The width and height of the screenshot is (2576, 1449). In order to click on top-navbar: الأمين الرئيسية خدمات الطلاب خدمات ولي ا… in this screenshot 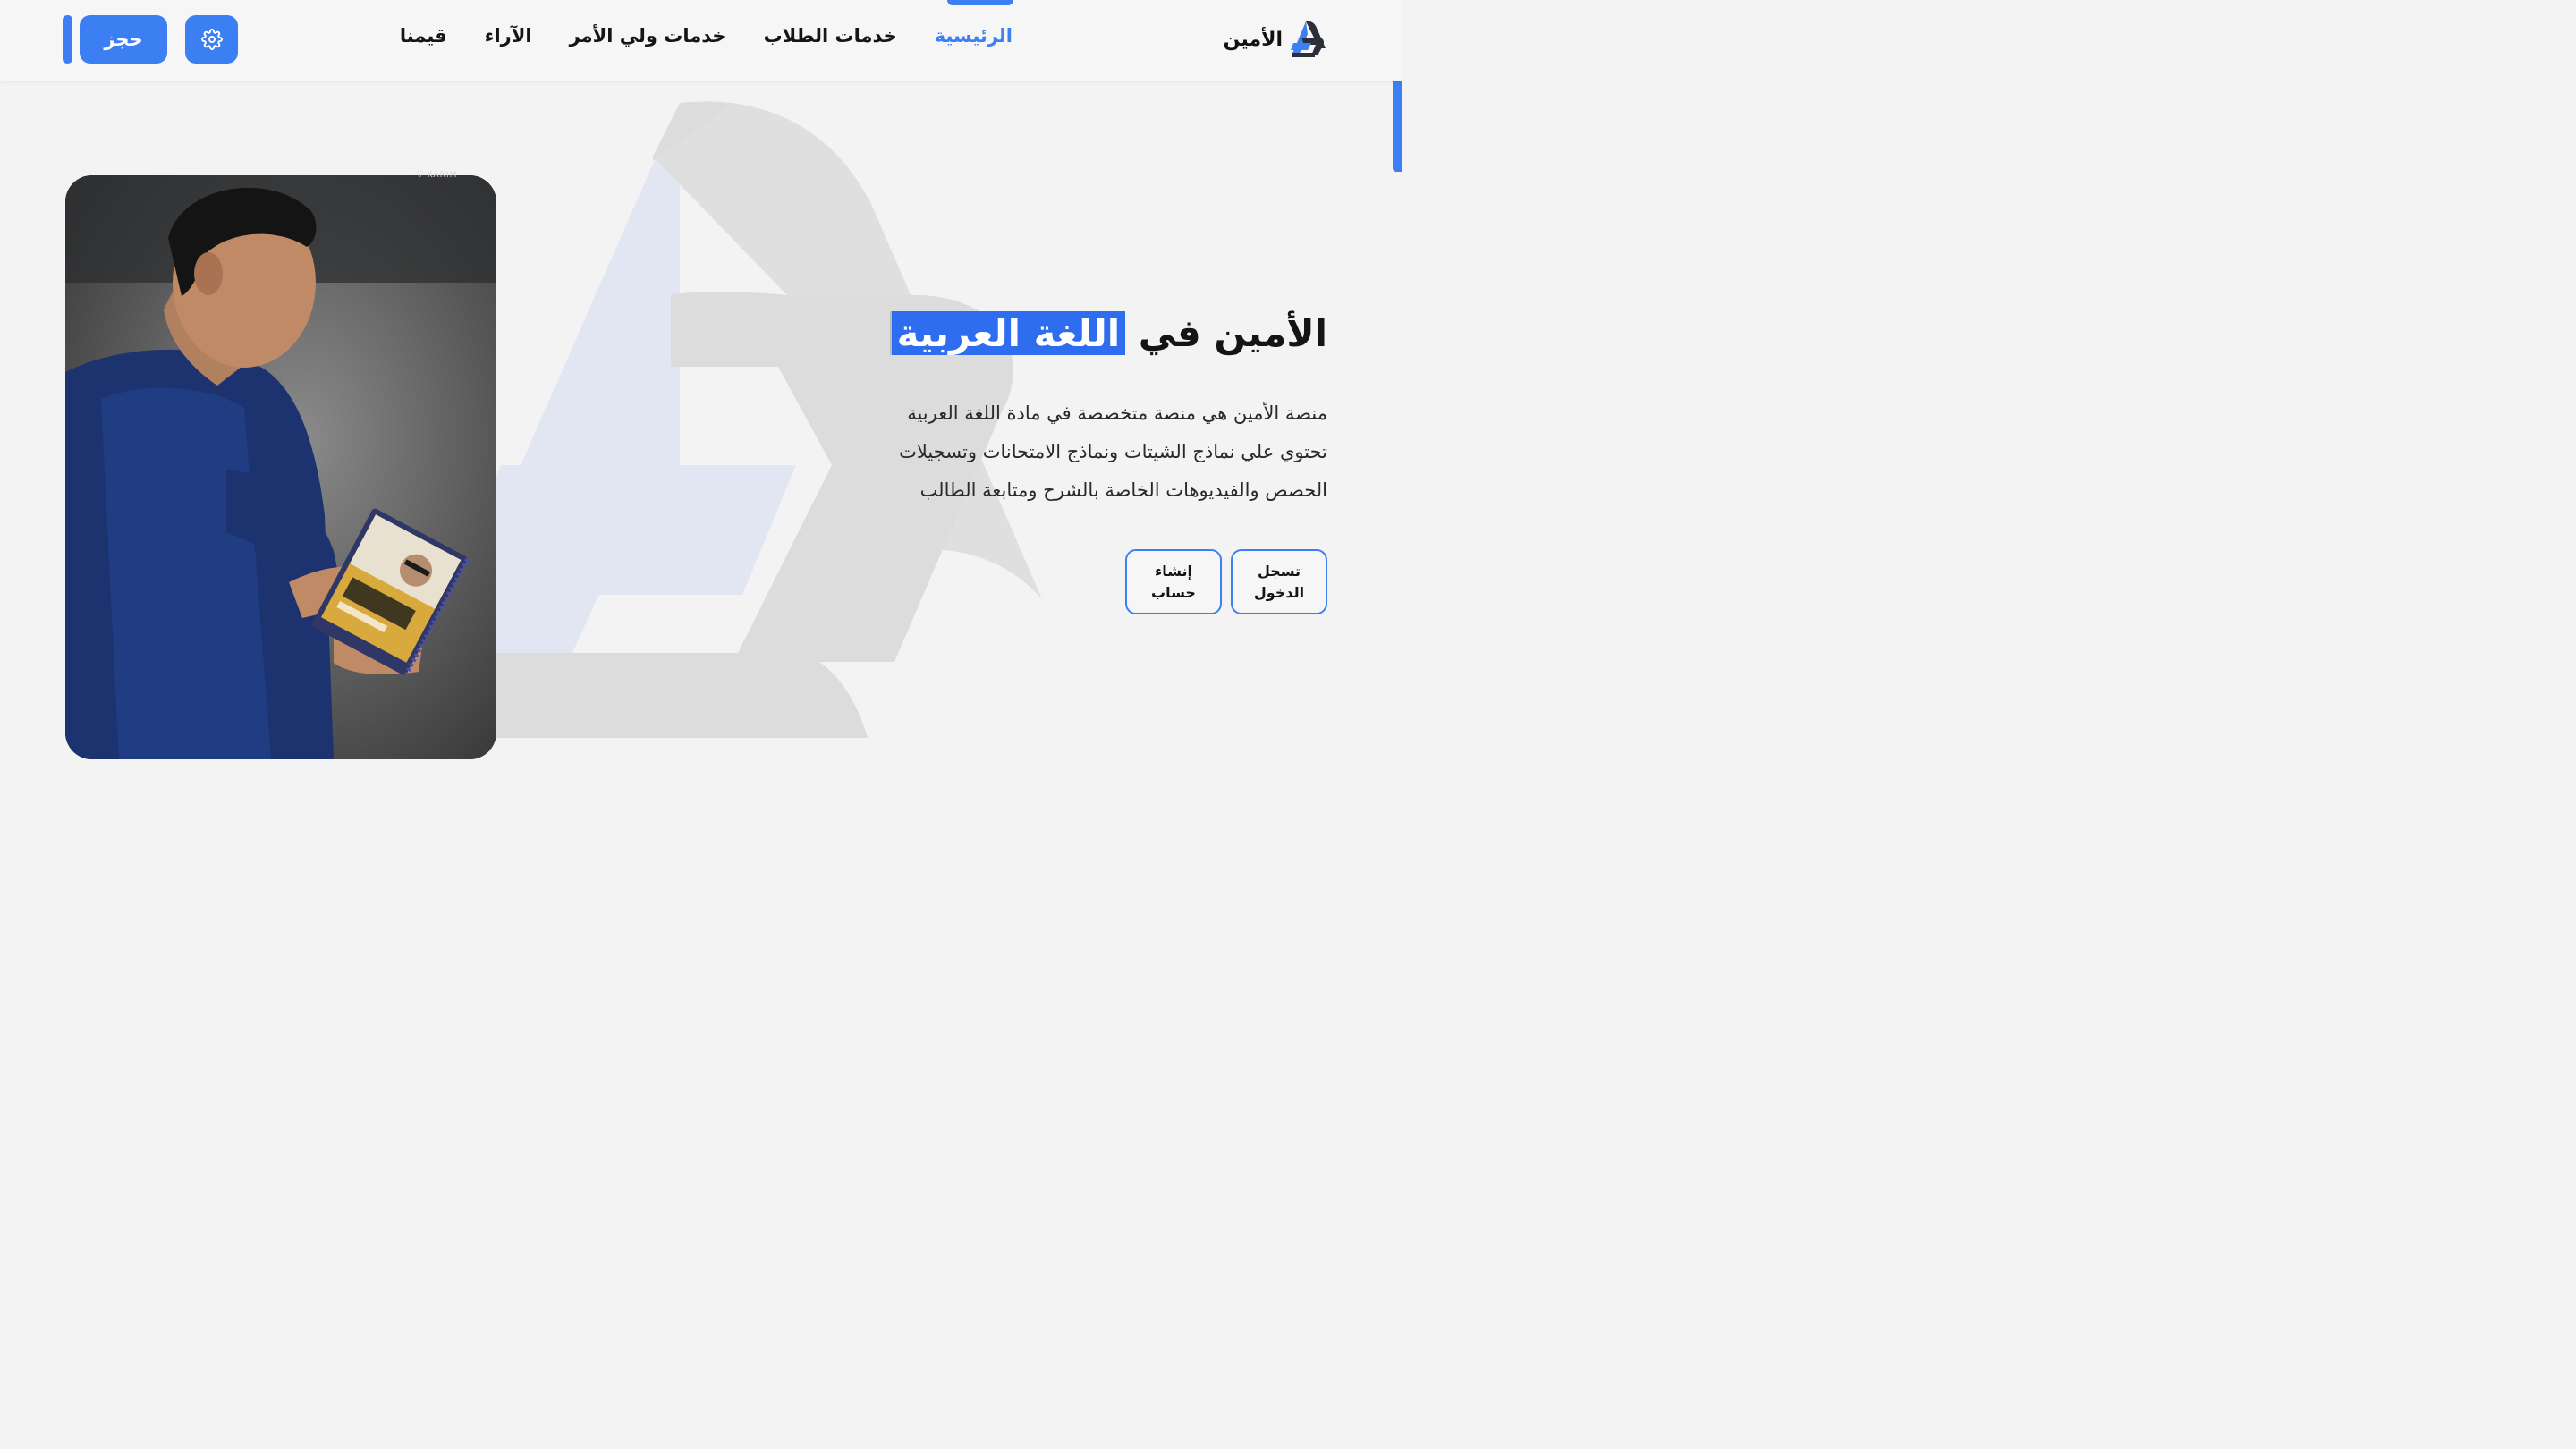, I will do `click(701, 40)`.